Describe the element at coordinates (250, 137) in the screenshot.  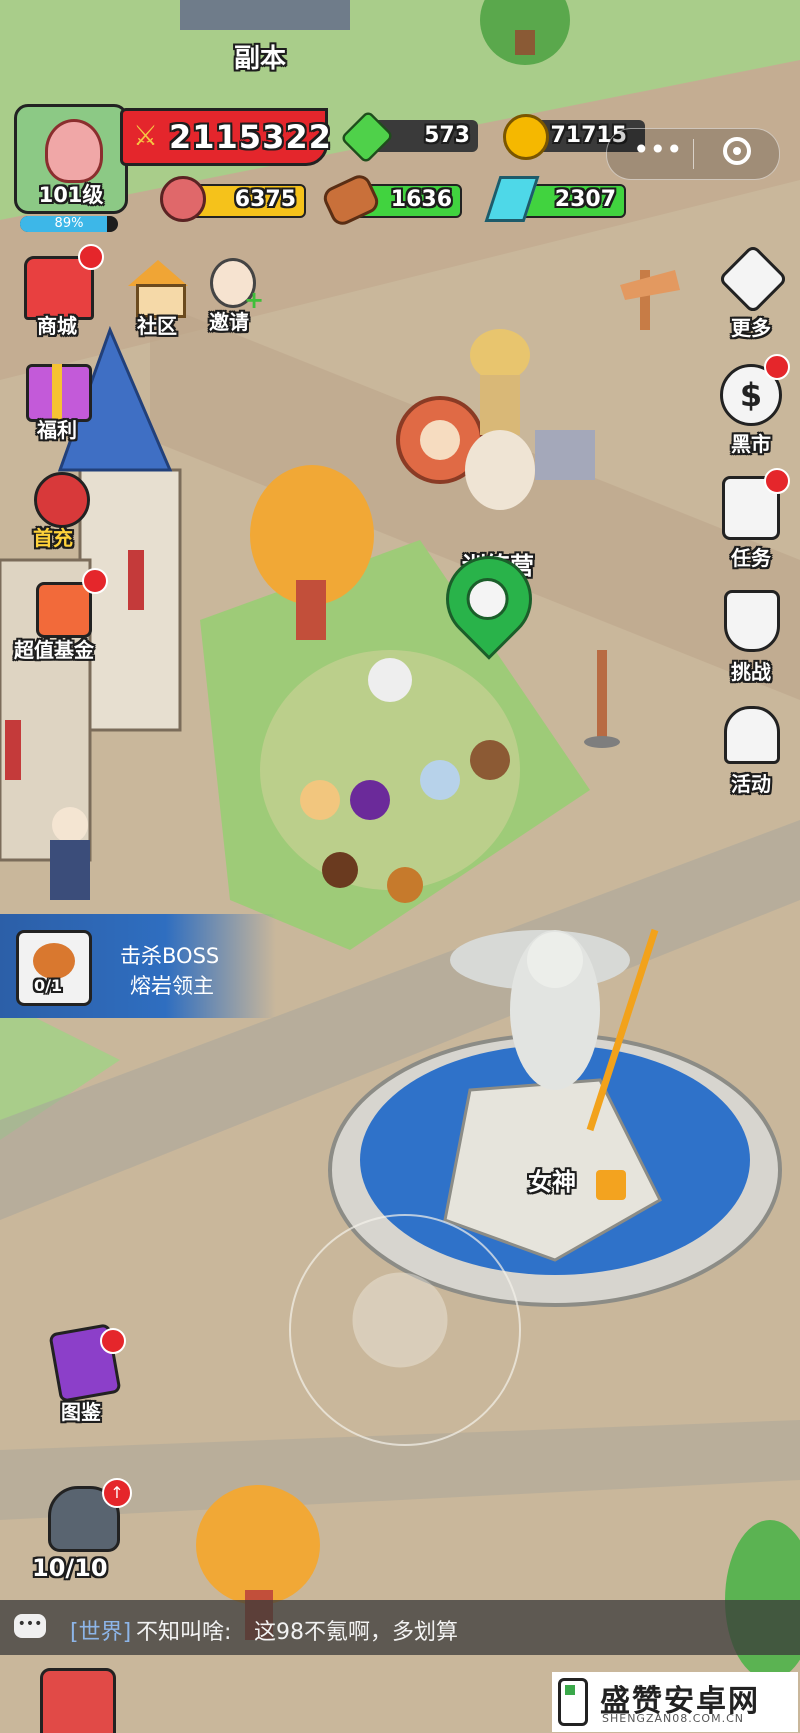
I see `combat-power: 2115322` at that location.